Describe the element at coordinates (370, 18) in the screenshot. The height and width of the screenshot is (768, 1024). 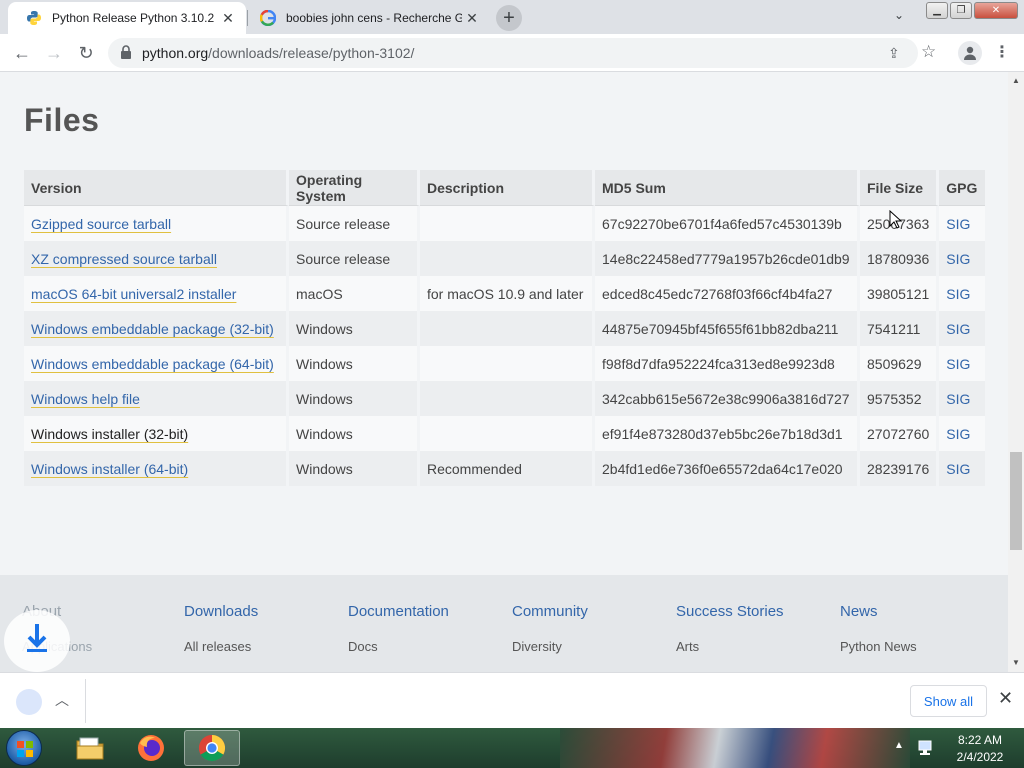
I see `tab-google-search: boobies john cens - Recherche G ✕` at that location.